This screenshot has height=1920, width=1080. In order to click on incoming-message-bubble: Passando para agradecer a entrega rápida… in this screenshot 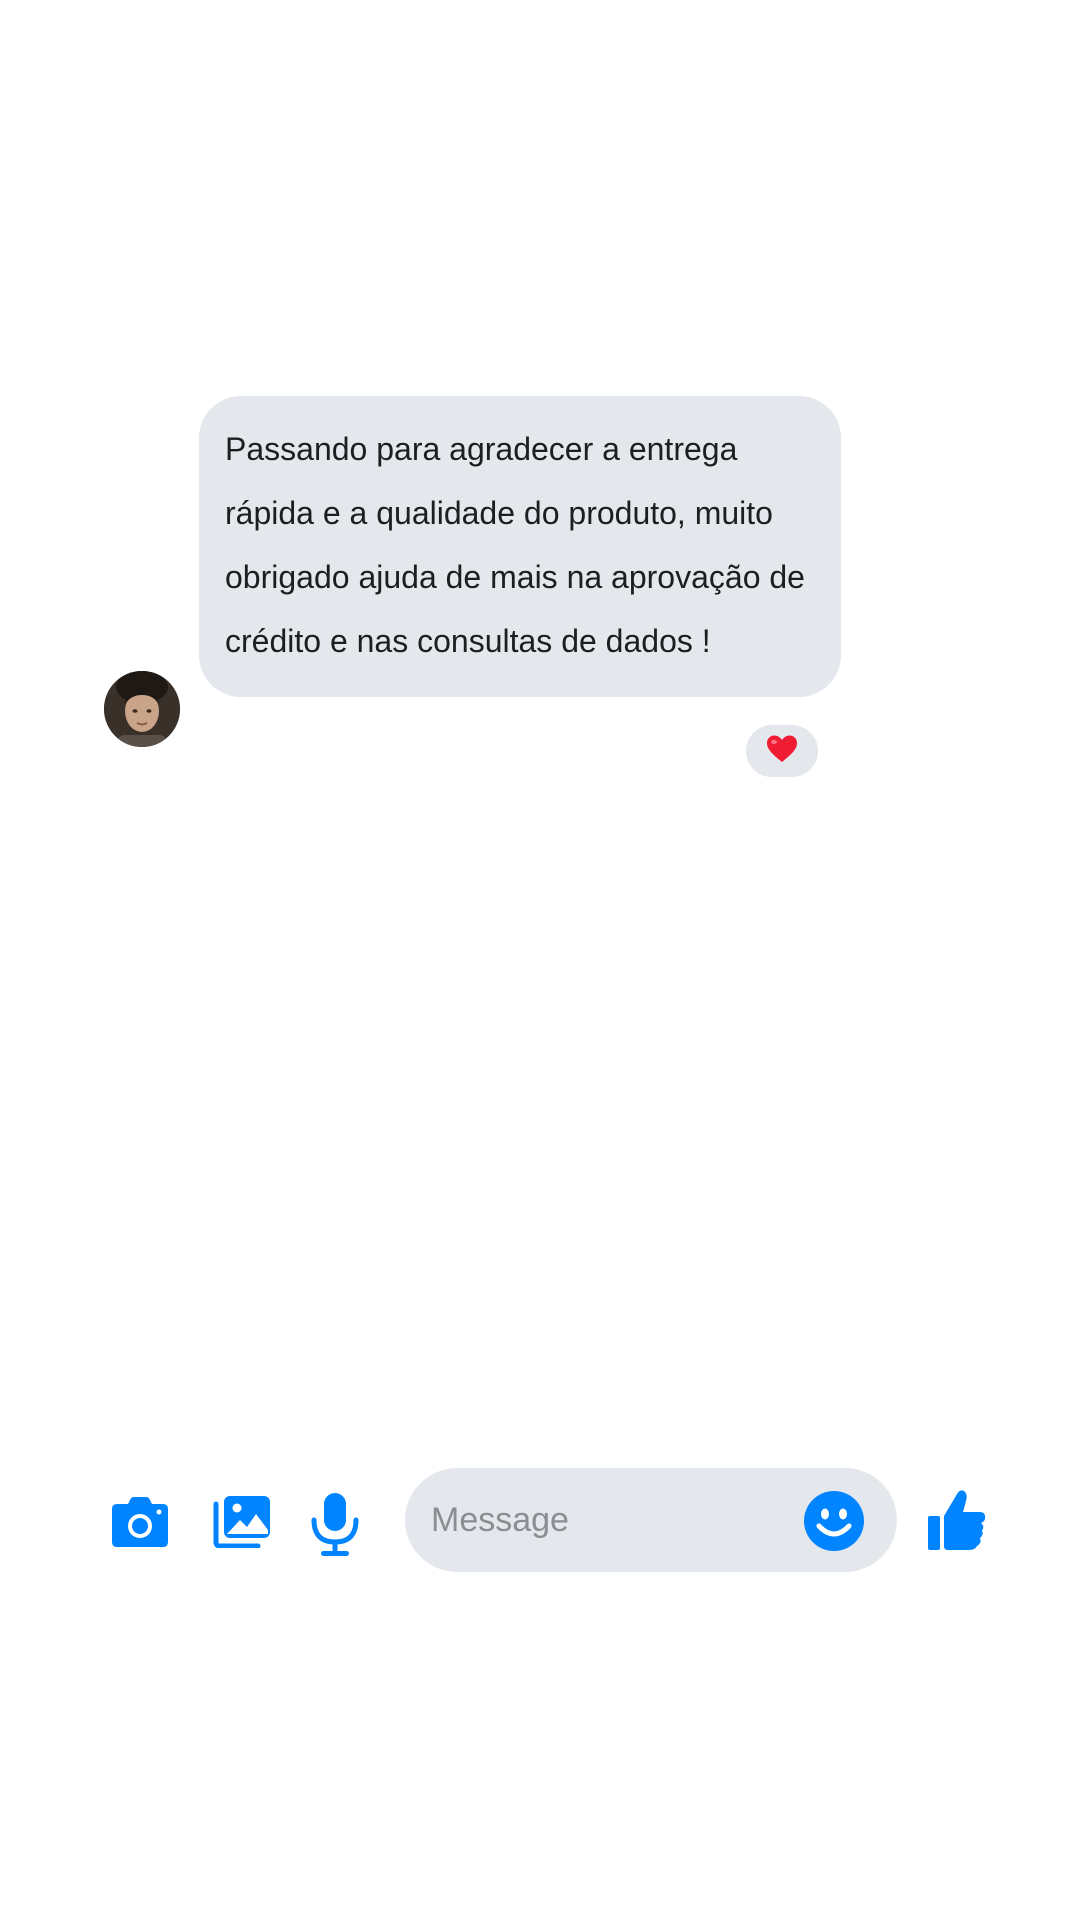, I will do `click(520, 546)`.